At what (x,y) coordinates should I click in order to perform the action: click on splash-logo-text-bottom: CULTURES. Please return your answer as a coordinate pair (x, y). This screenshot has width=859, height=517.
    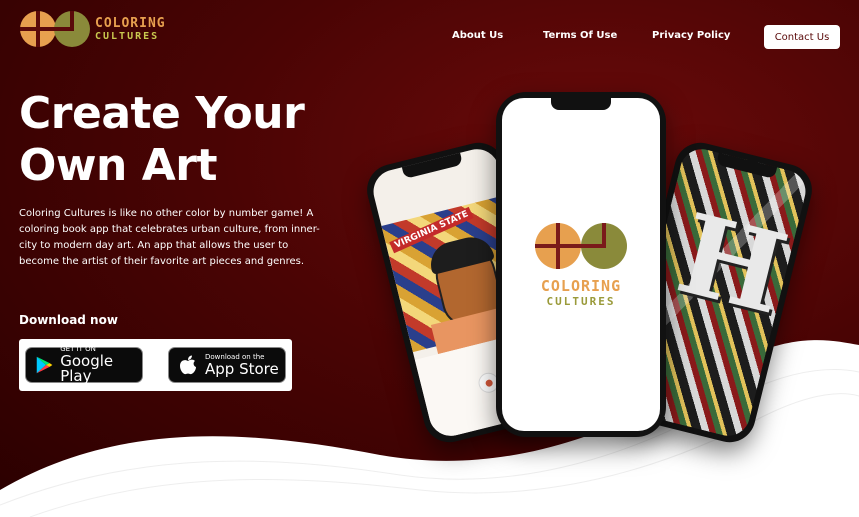
    Looking at the image, I should click on (581, 301).